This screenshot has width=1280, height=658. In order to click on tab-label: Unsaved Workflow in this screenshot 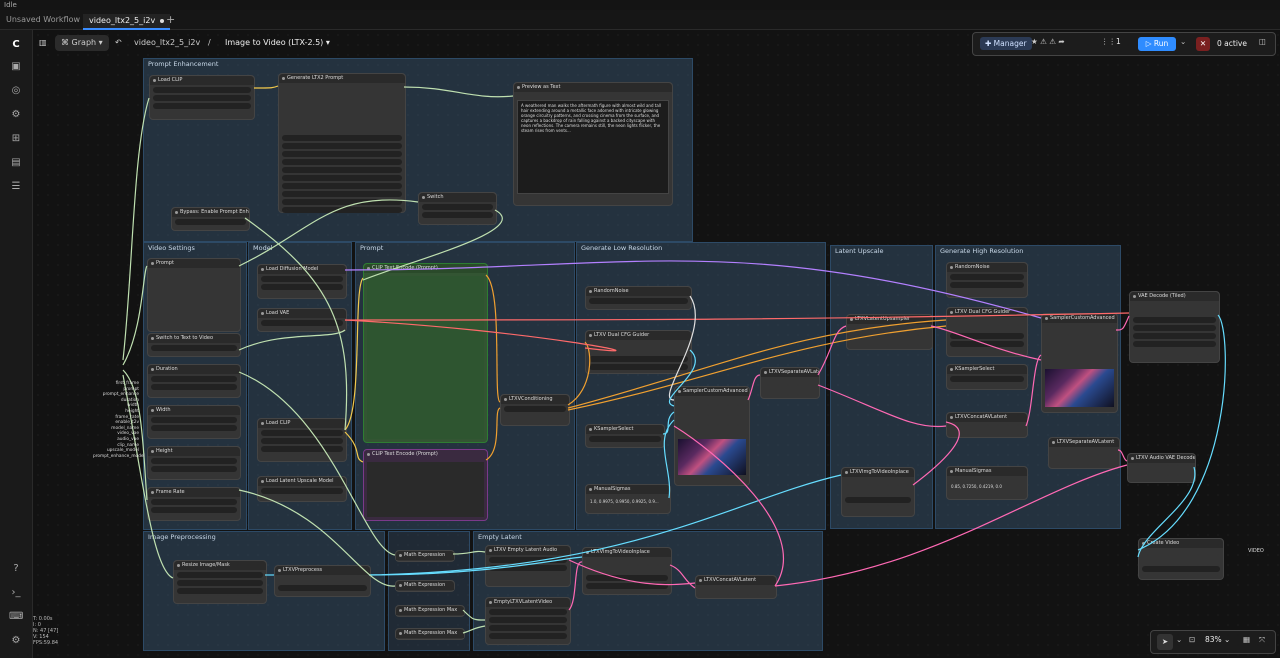, I will do `click(43, 19)`.